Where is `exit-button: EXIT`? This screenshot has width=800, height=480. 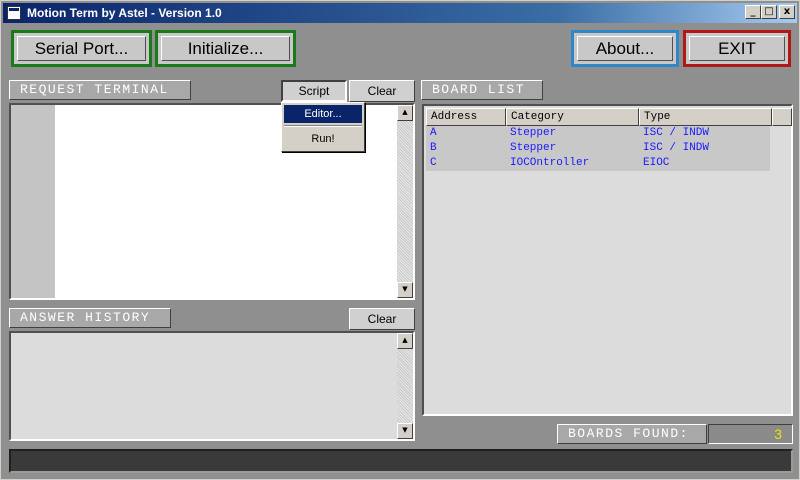
exit-button: EXIT is located at coordinates (737, 48).